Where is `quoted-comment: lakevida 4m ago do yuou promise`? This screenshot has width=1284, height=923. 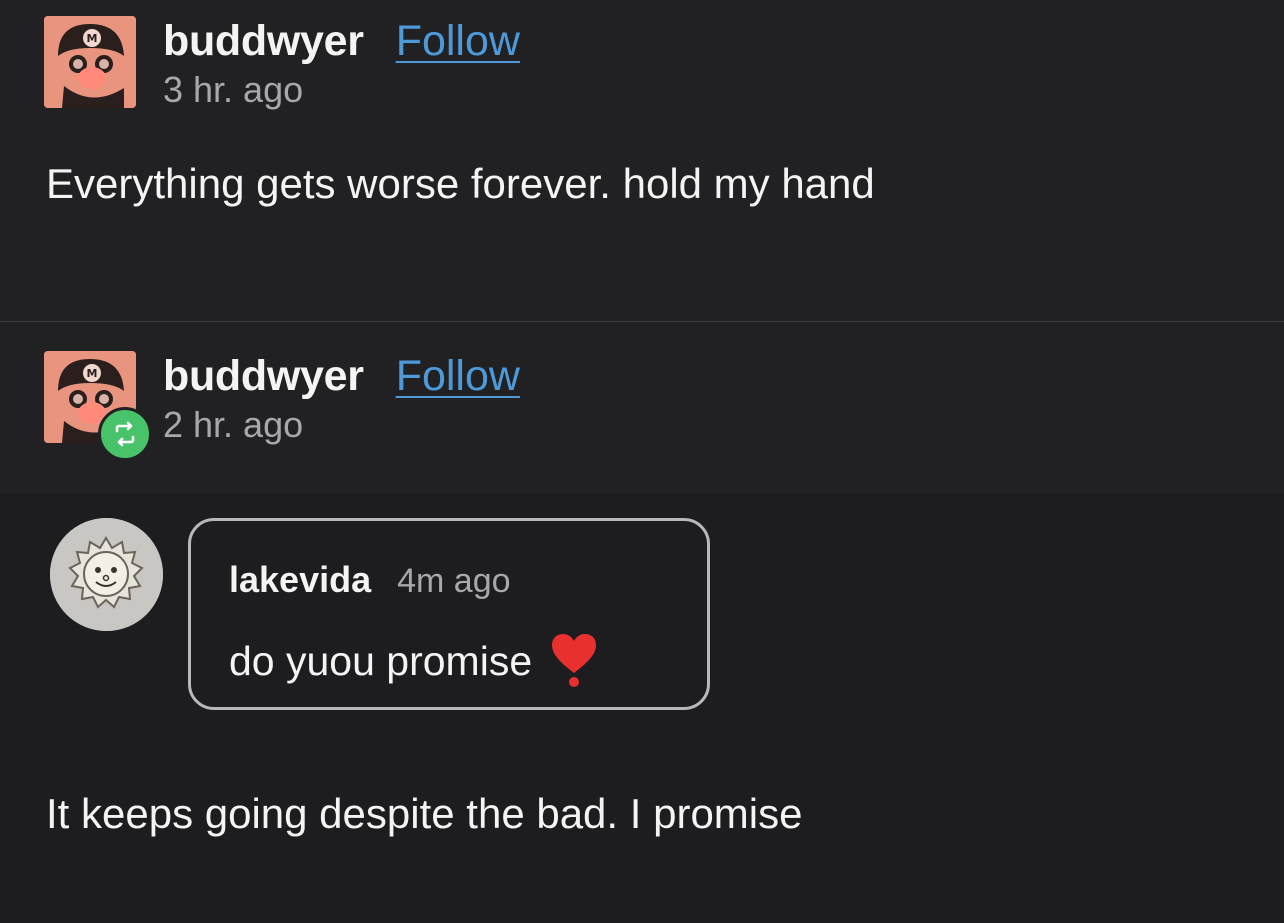
quoted-comment: lakevida 4m ago do yuou promise is located at coordinates (449, 614).